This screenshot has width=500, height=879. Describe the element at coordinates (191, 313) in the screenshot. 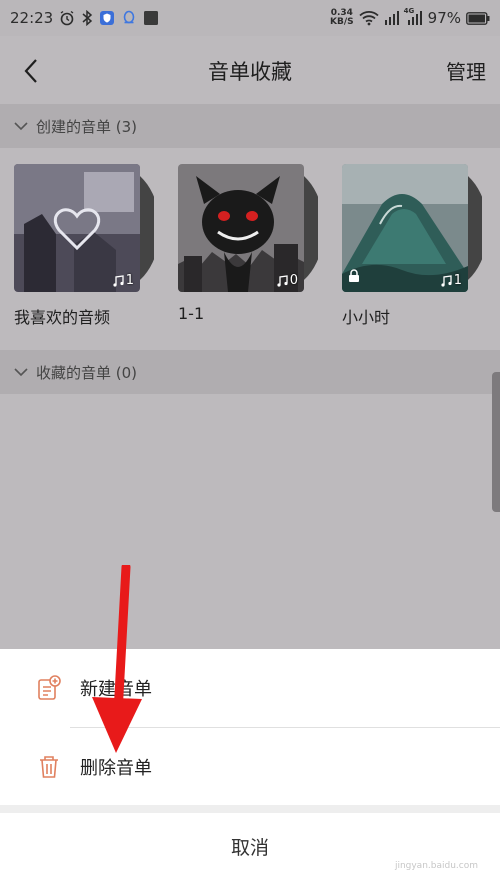

I see `playlist-name: 1-1` at that location.